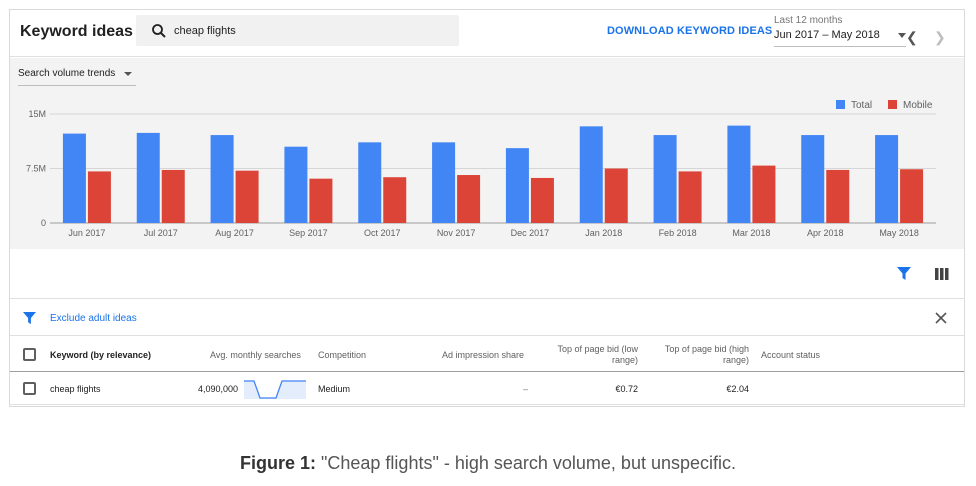 Image resolution: width=976 pixels, height=486 pixels. Describe the element at coordinates (469, 199) in the screenshot. I see `bar-mobile-nov-2017` at that location.